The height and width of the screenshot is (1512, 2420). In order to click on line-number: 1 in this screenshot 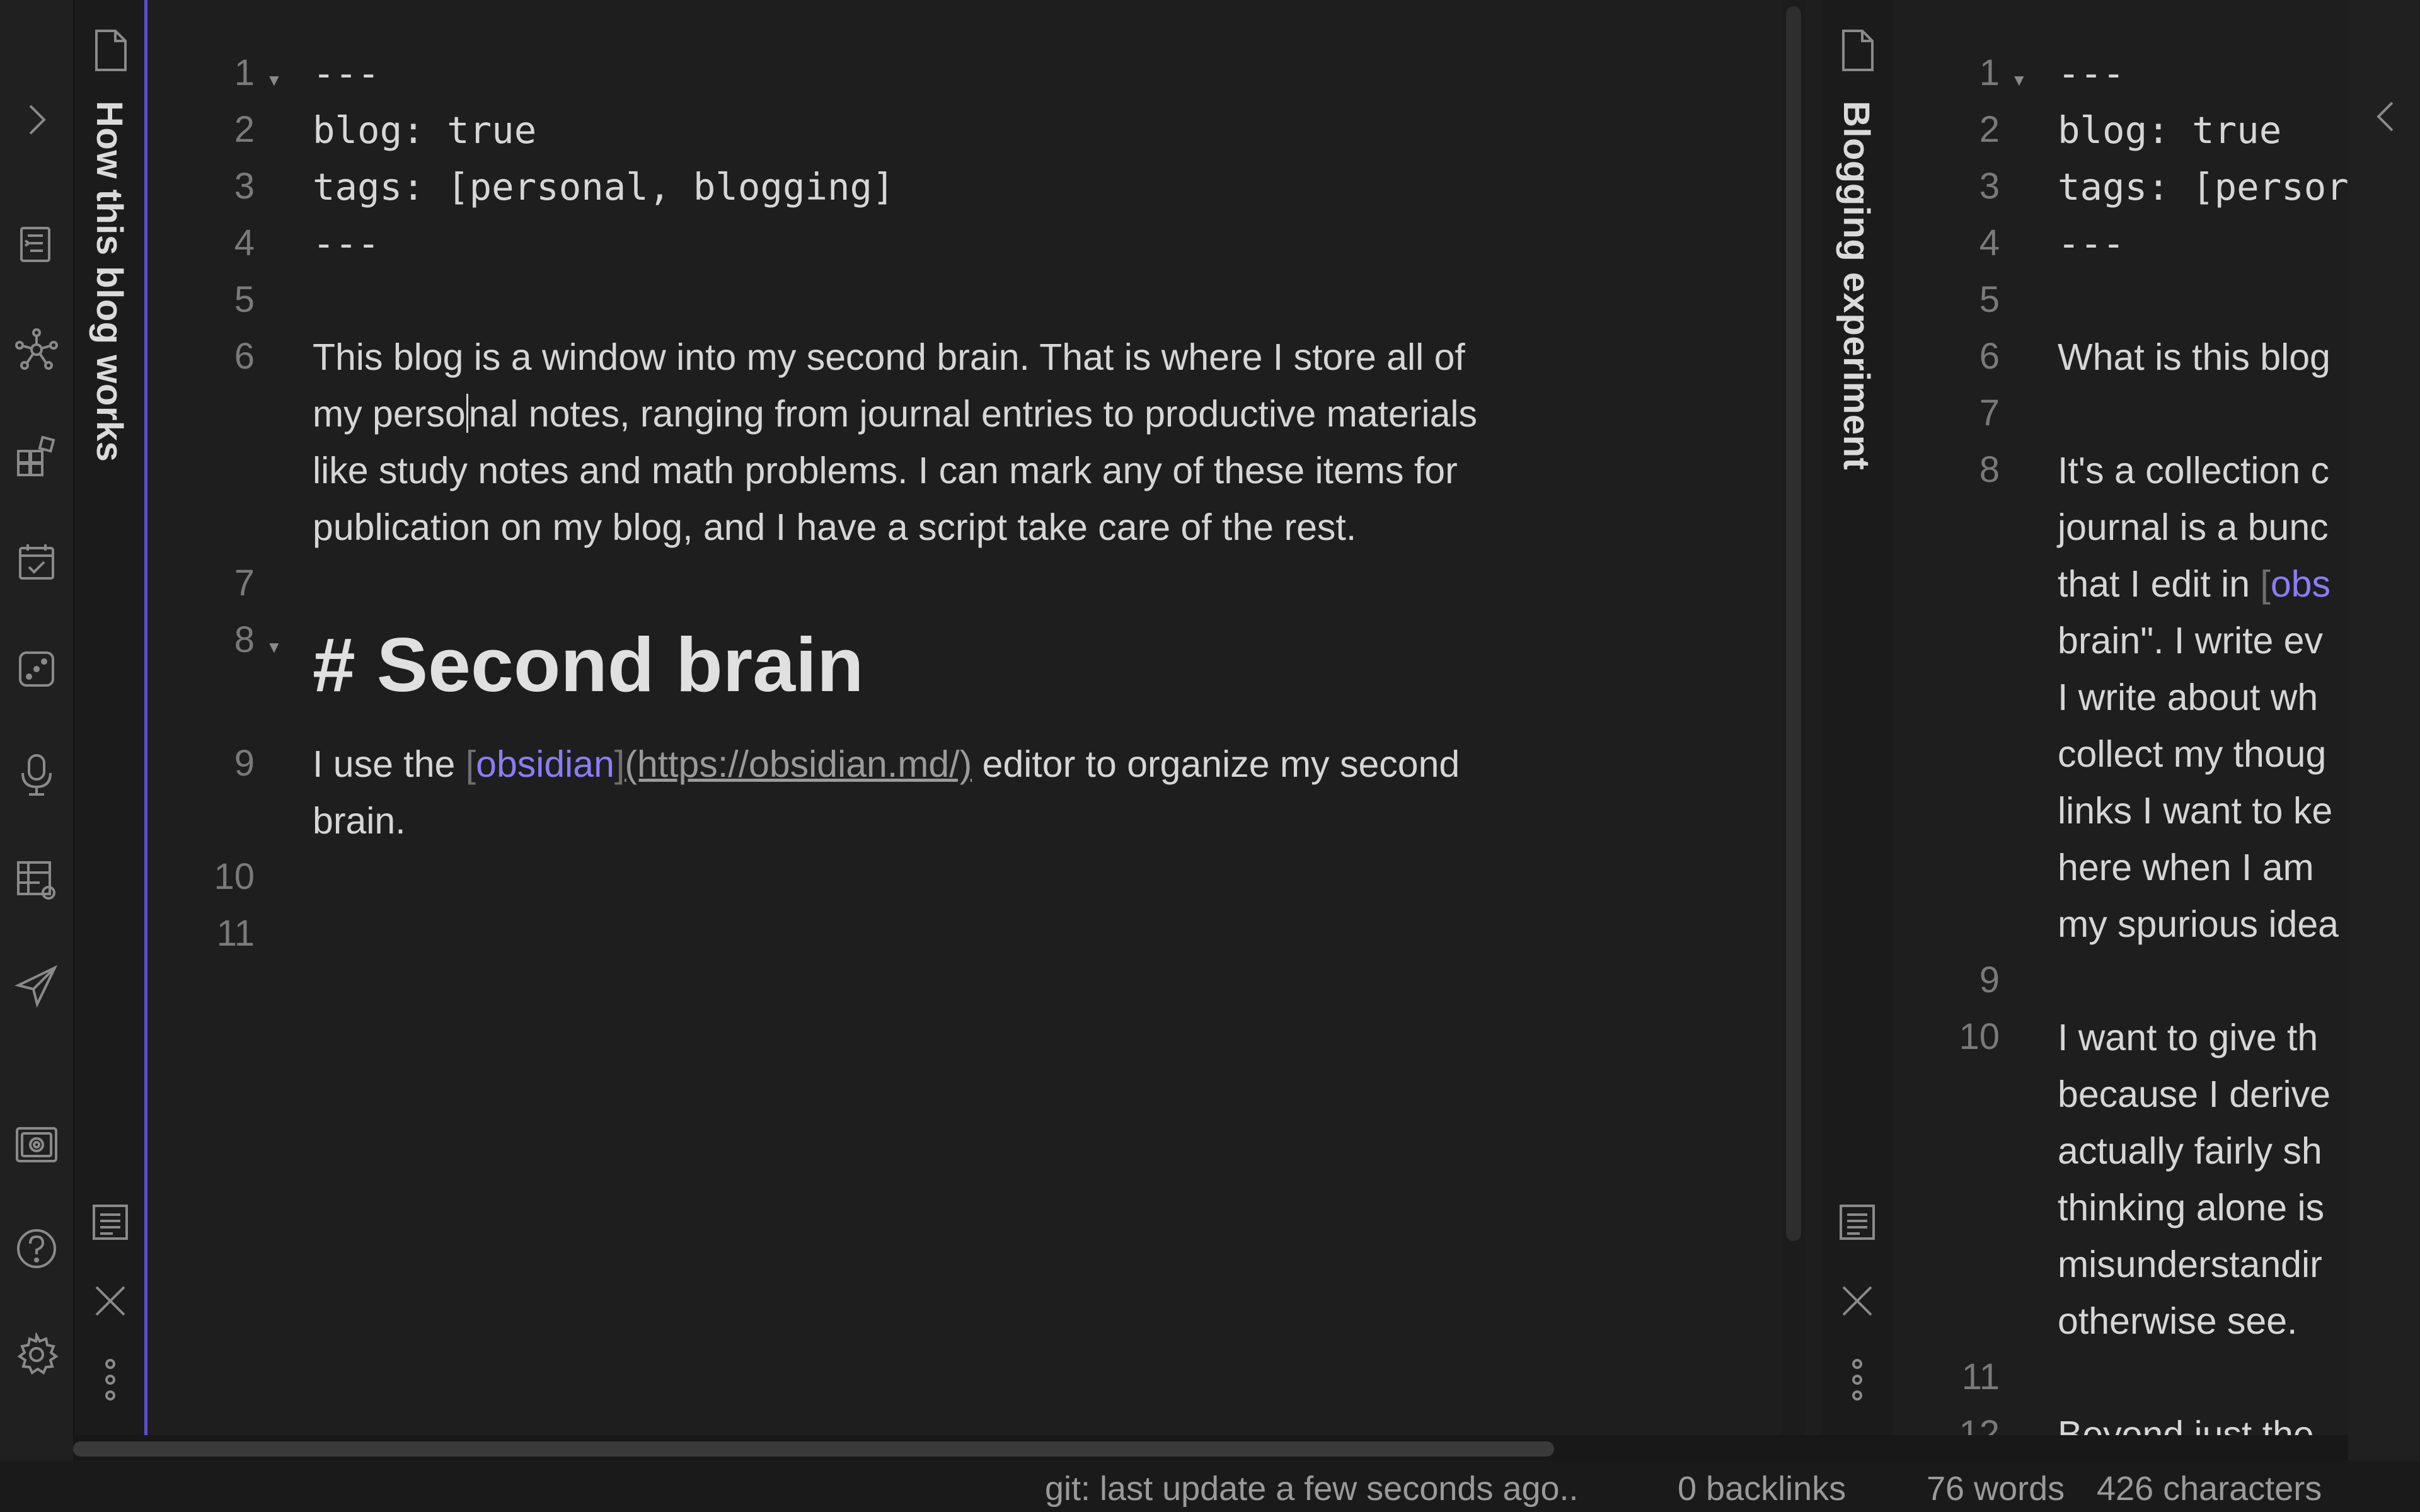, I will do `click(1990, 72)`.